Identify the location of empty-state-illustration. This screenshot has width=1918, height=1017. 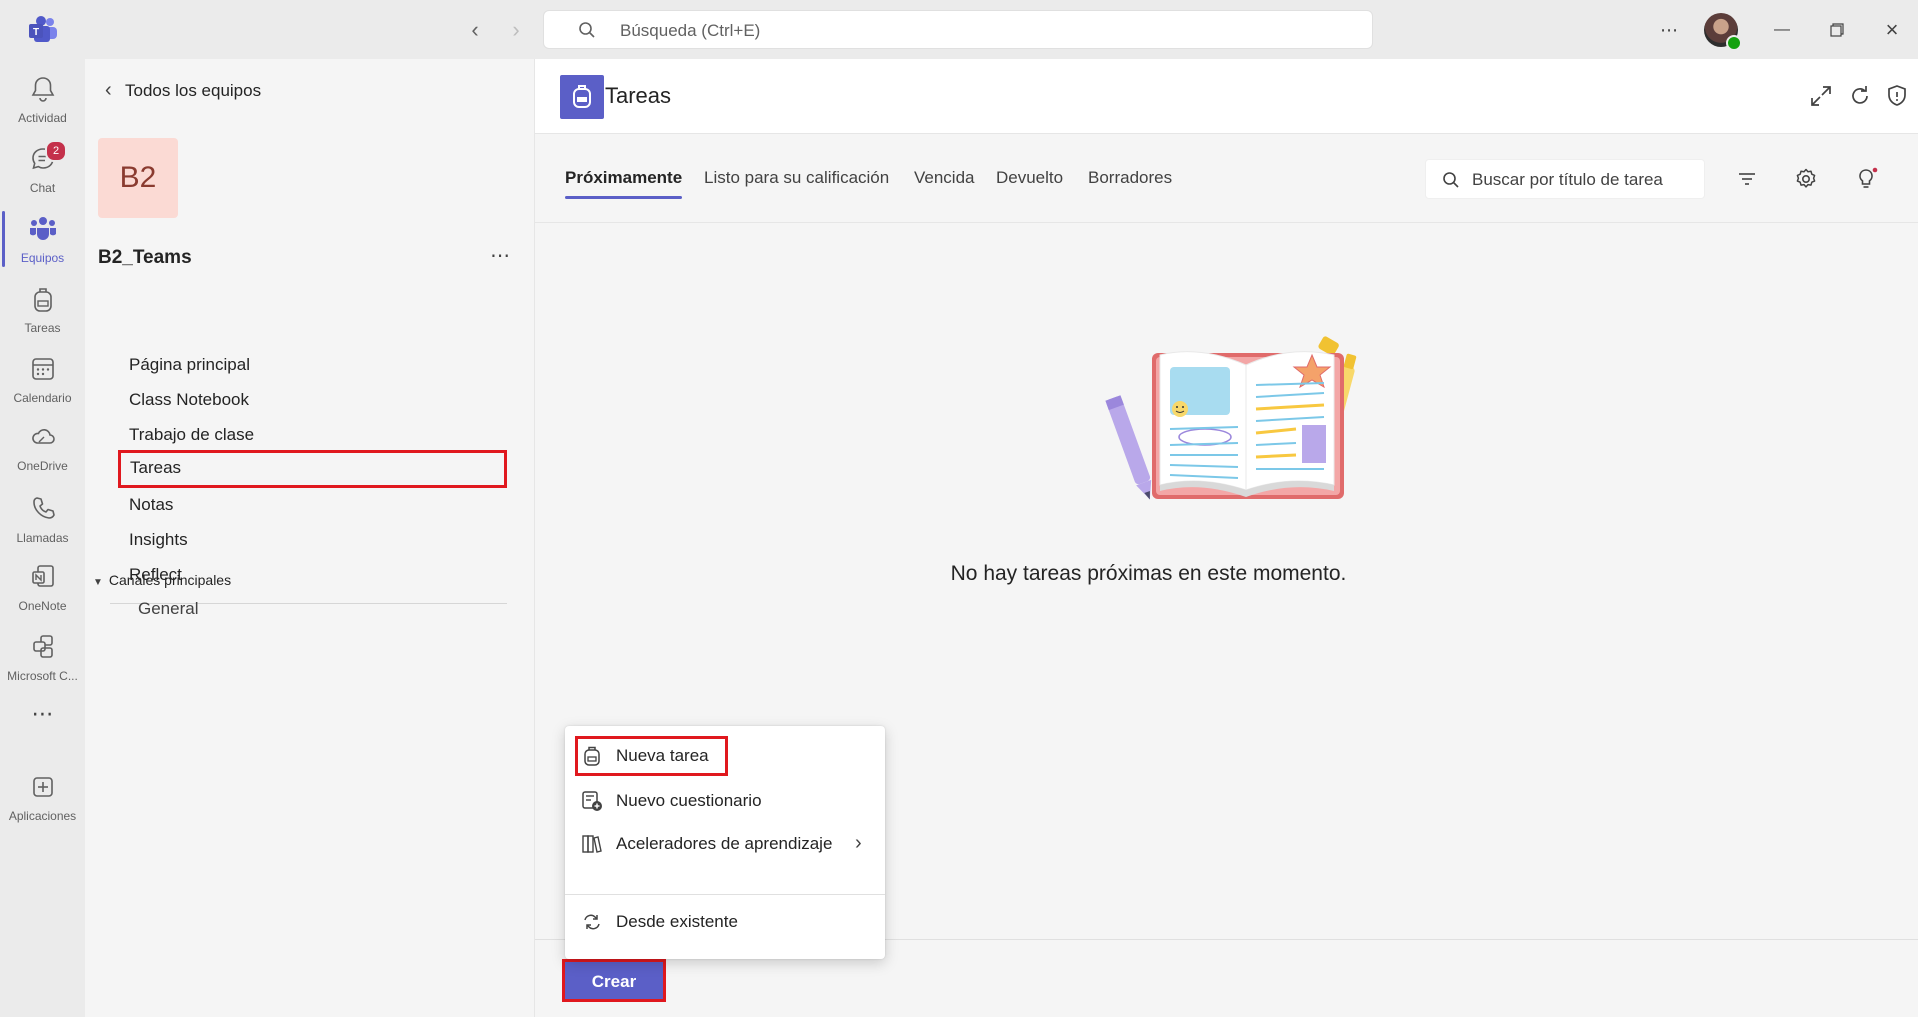
(1231, 418).